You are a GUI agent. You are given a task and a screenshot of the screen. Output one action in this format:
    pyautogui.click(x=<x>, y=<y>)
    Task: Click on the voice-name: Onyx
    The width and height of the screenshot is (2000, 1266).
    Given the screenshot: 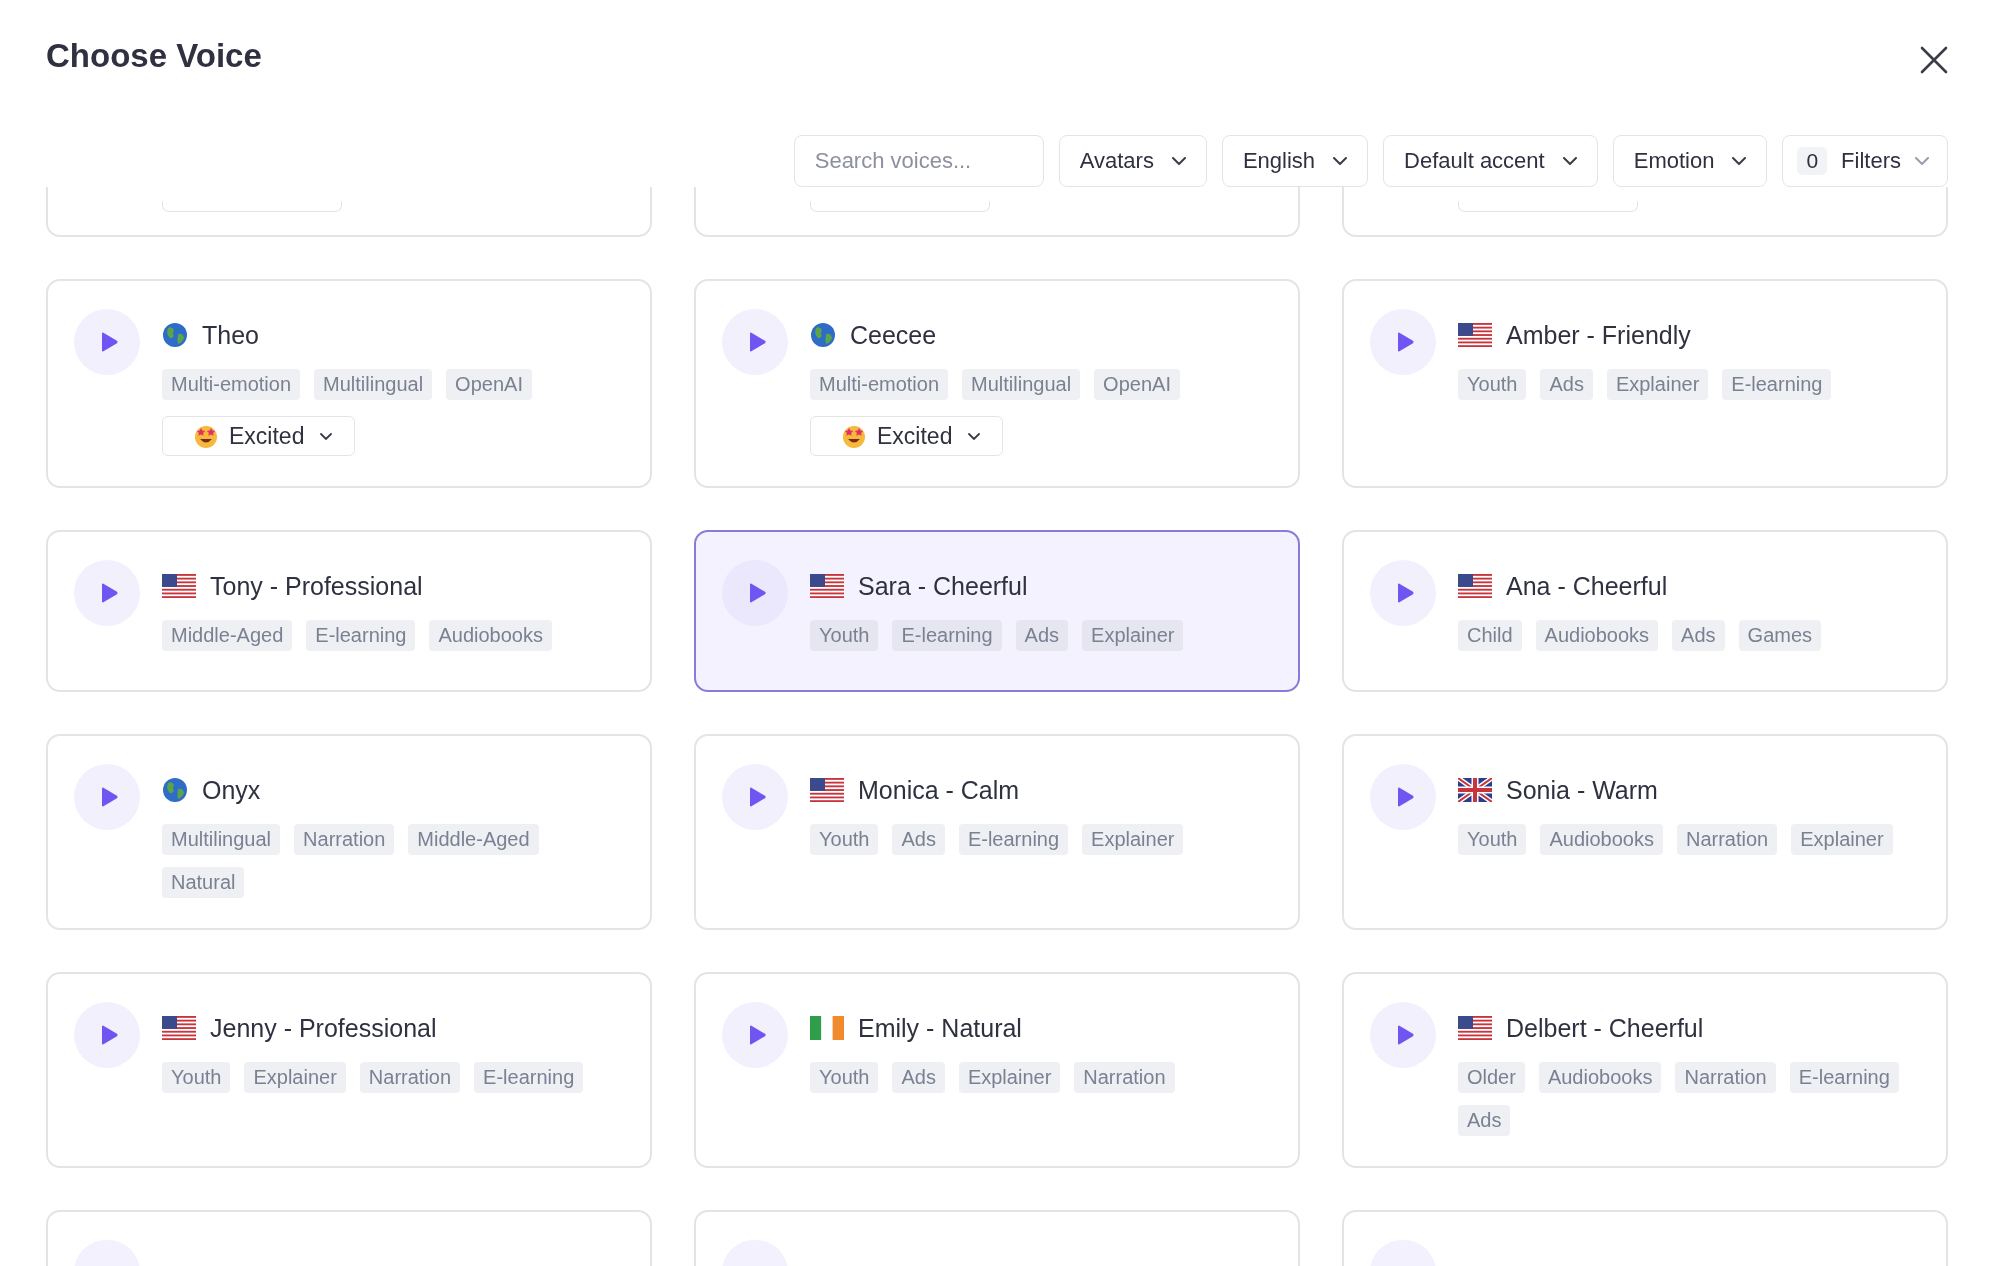 What is the action you would take?
    pyautogui.click(x=231, y=790)
    